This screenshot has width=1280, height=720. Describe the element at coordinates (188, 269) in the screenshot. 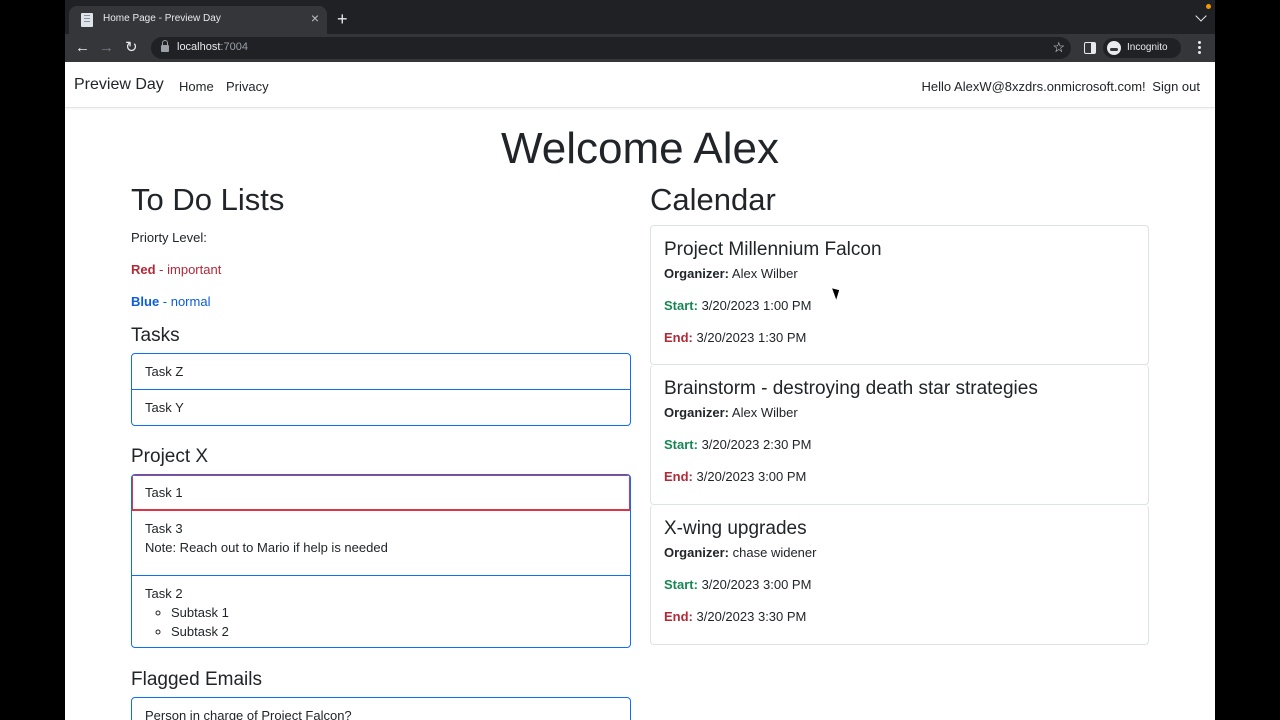

I see `red-desc: - important` at that location.